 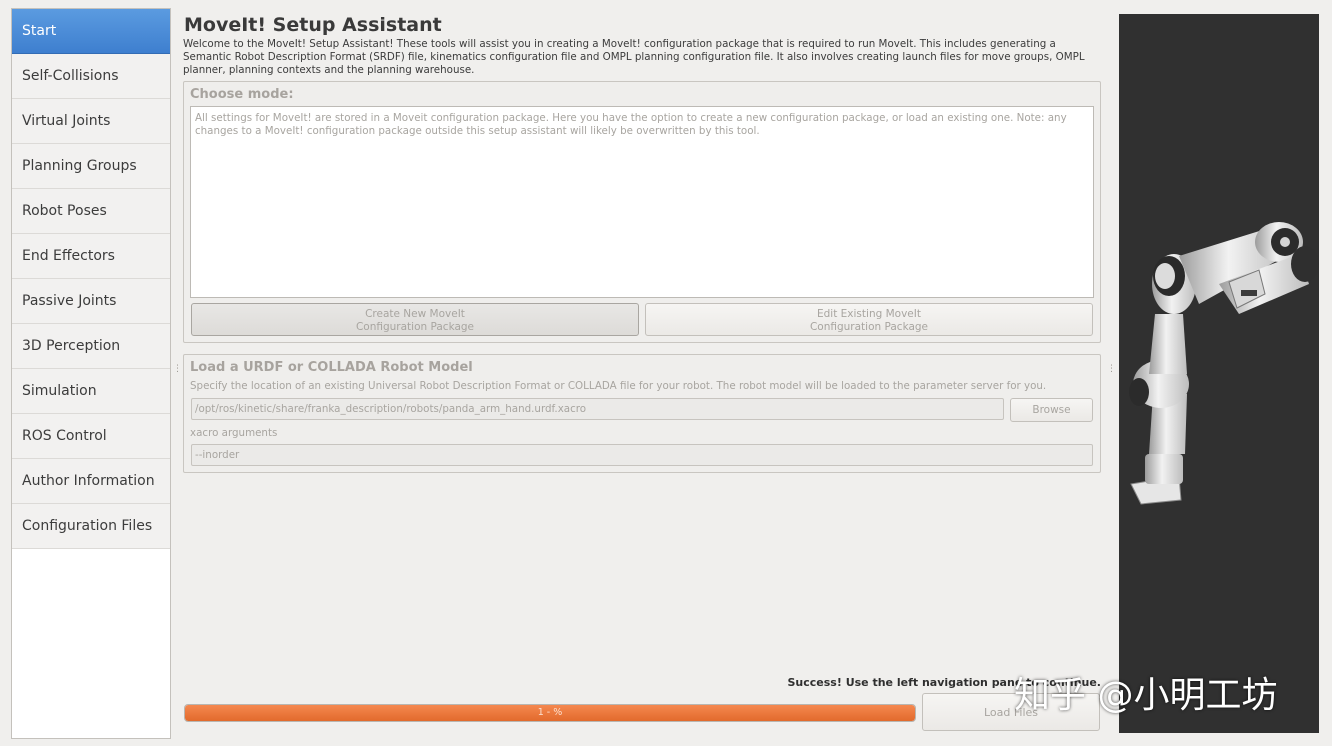 I want to click on sidebar-item-end-effectors: End Effectors, so click(x=91, y=256).